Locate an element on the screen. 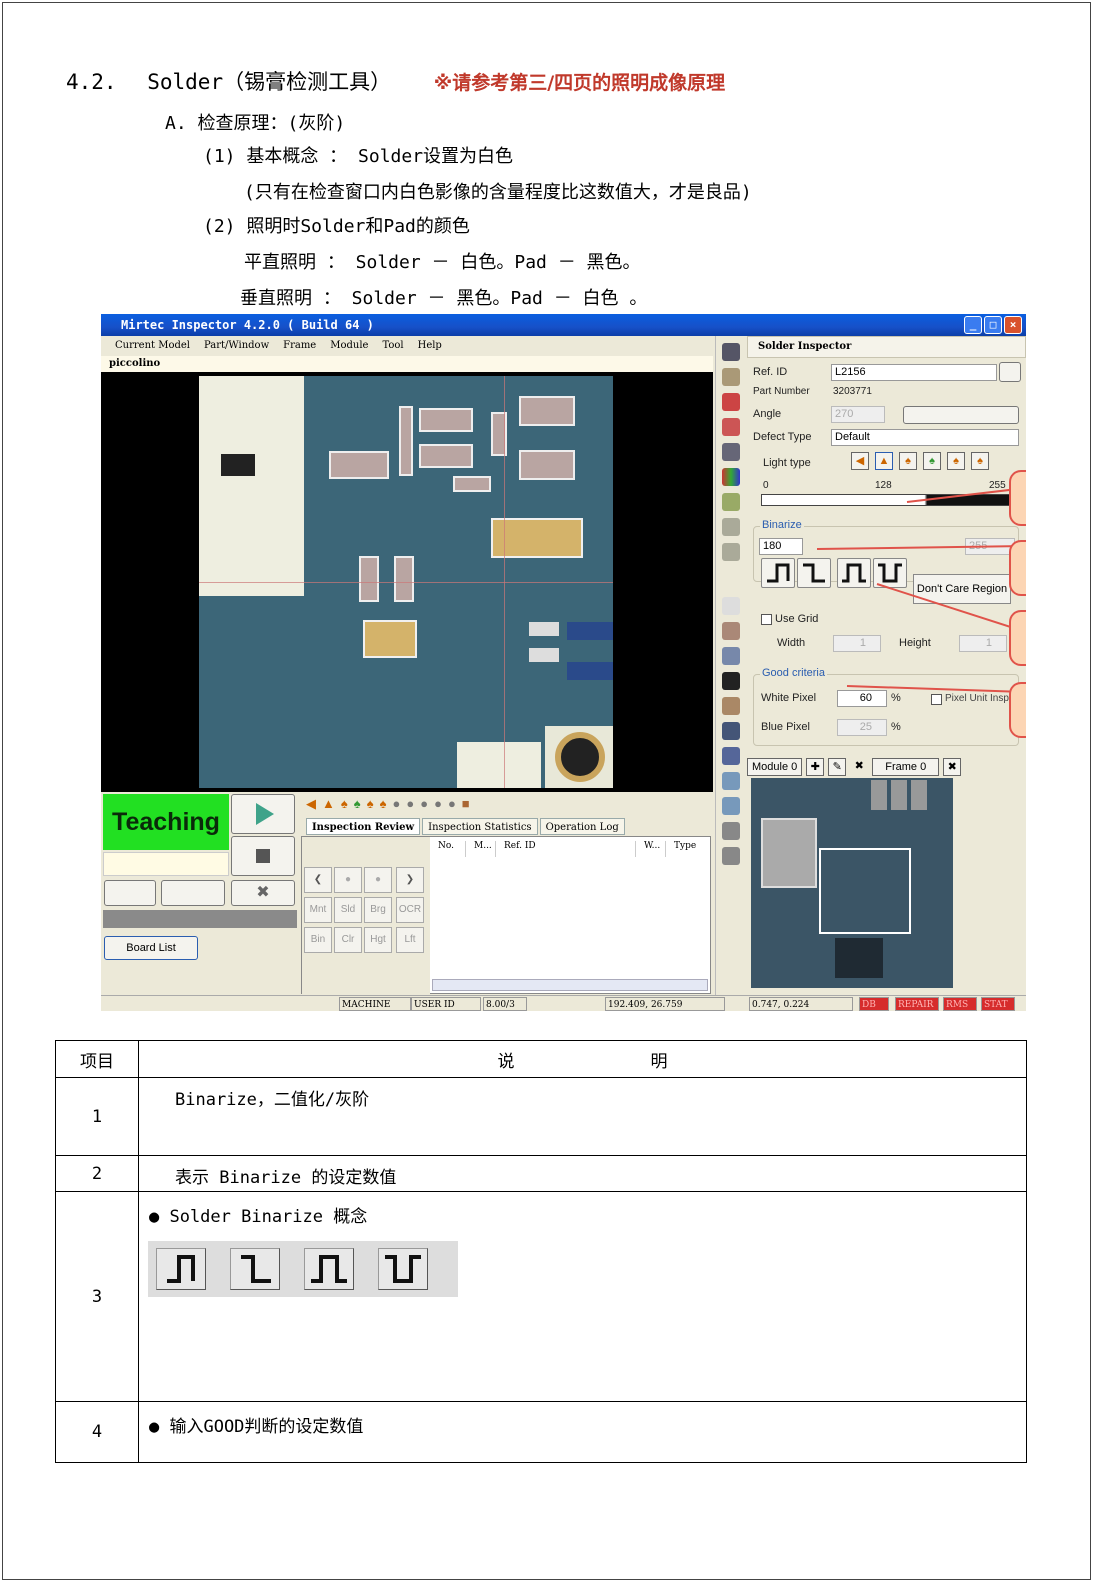 This screenshot has width=1093, height=1582. vertical-toolbar is located at coordinates (730, 671).